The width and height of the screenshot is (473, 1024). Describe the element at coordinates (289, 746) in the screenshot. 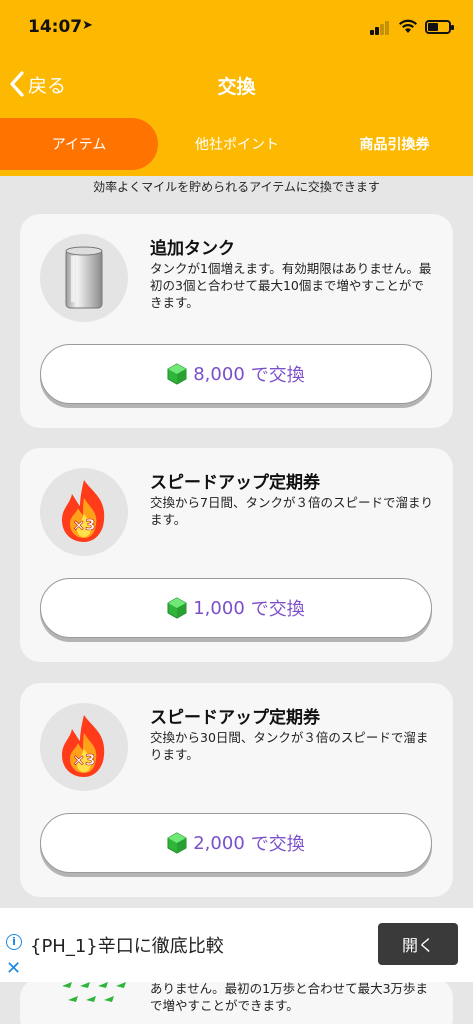

I see `item-description: 交換から30日間、タンクが３倍のスピードで溜まります。` at that location.